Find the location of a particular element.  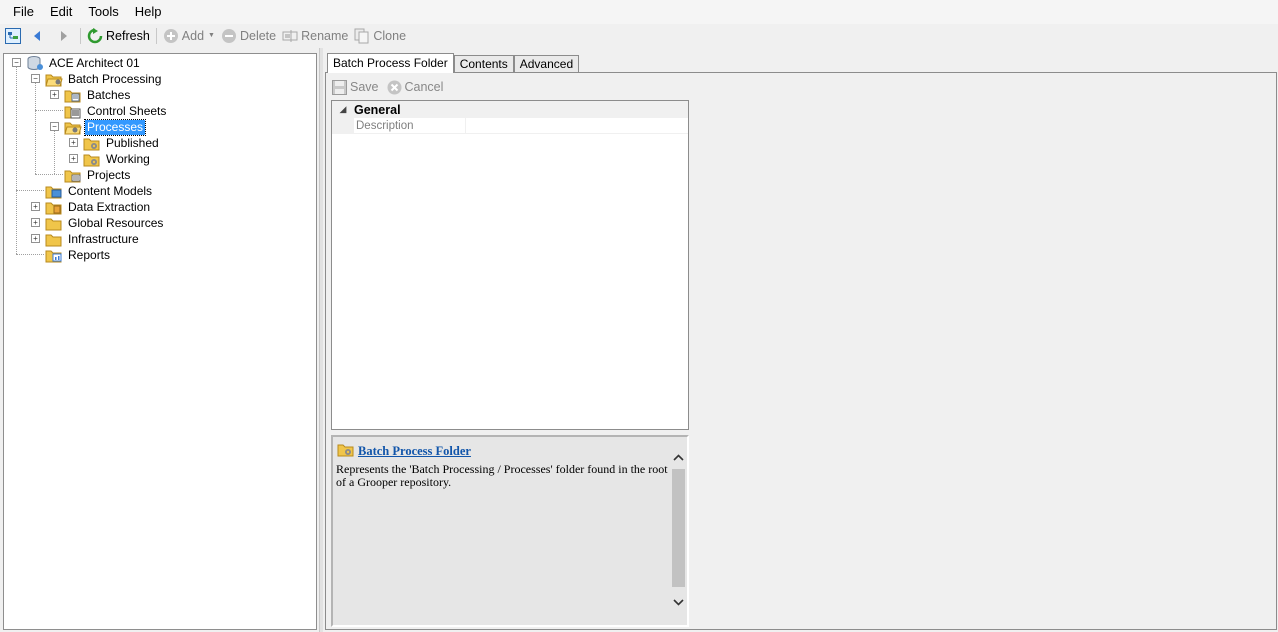

scrollbar-thumb is located at coordinates (678, 528).